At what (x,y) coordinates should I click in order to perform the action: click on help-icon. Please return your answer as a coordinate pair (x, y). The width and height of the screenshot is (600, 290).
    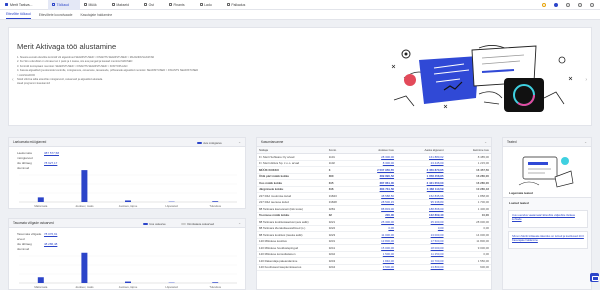
    Looking at the image, I should click on (580, 5).